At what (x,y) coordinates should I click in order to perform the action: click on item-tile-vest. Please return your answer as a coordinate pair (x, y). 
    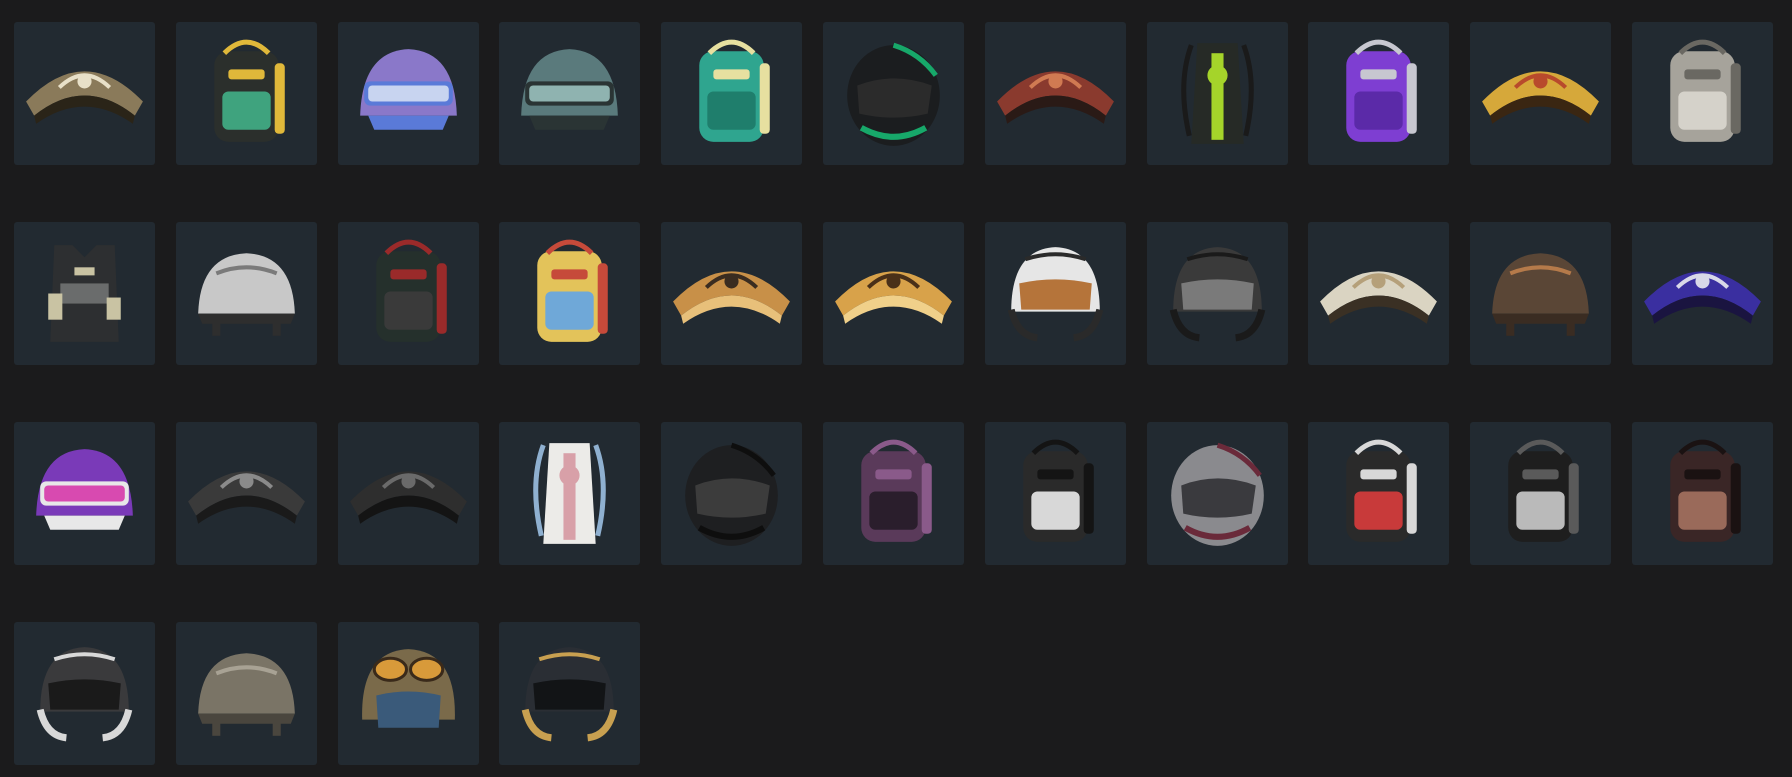
    Looking at the image, I should click on (84, 293).